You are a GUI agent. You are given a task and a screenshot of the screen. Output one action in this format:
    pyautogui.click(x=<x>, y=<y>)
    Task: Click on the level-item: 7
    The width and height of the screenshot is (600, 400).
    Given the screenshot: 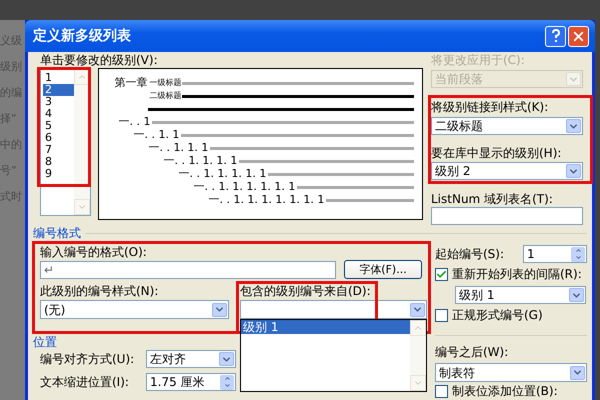 What is the action you would take?
    pyautogui.click(x=58, y=150)
    